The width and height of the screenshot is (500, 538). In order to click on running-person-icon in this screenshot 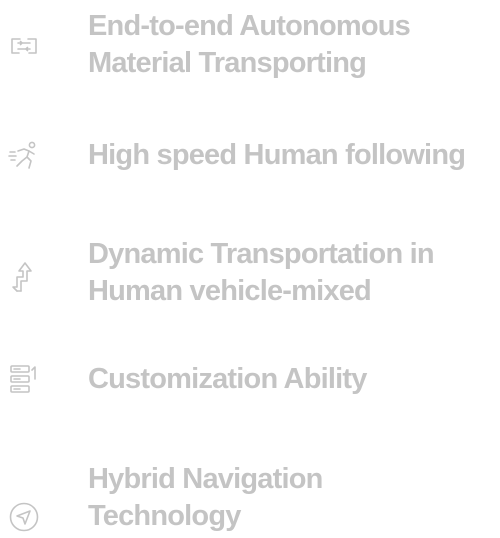, I will do `click(24, 156)`.